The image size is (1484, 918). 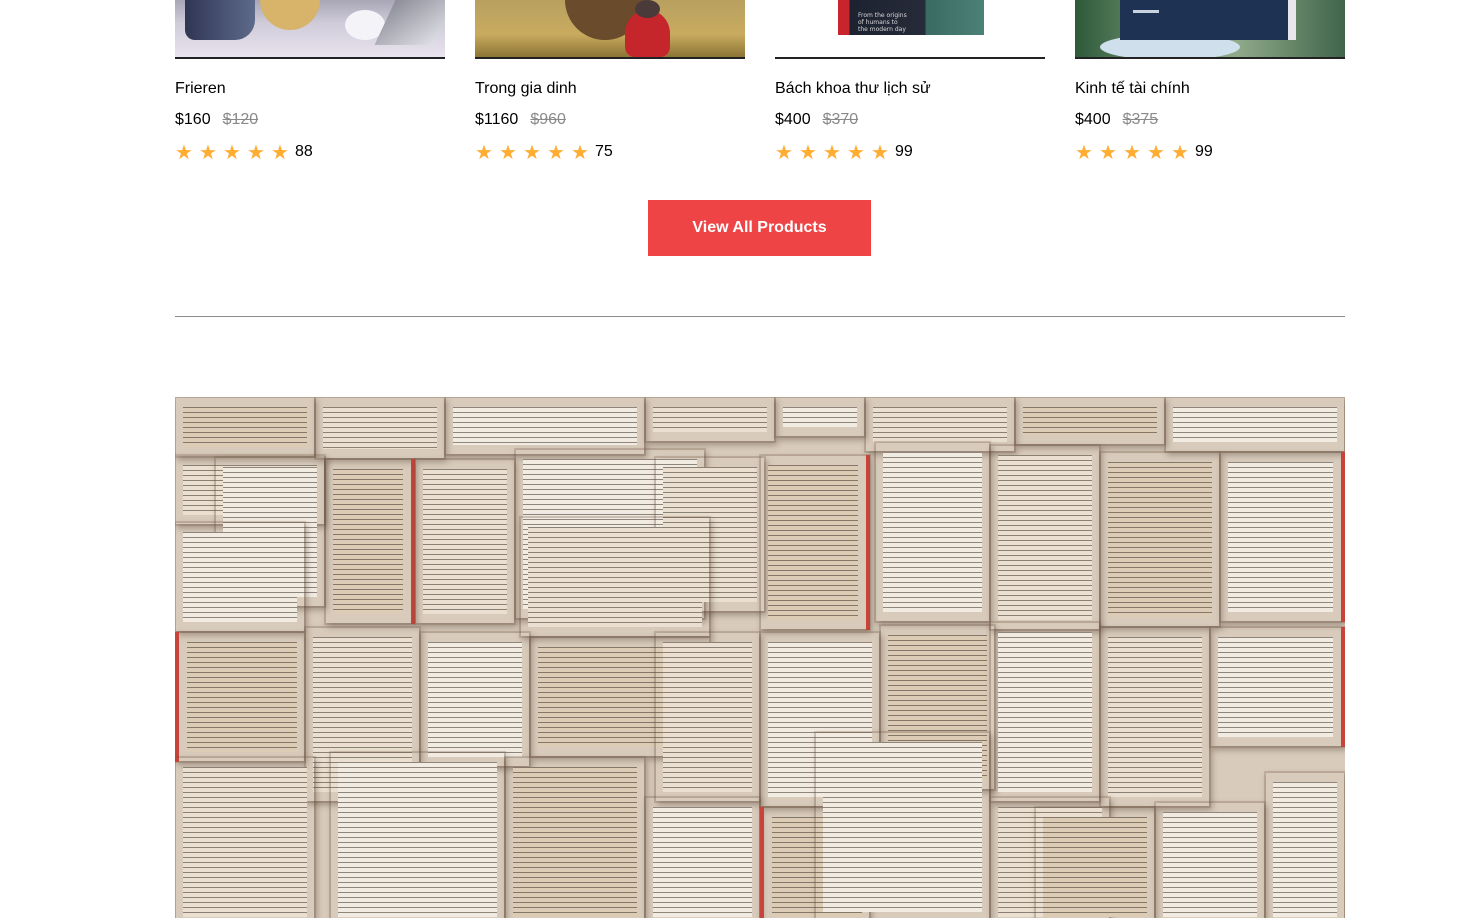 I want to click on product-card: Trong gia dinh $1160 $960 ★ ★ ★ ★ ★ 75, so click(x=610, y=81).